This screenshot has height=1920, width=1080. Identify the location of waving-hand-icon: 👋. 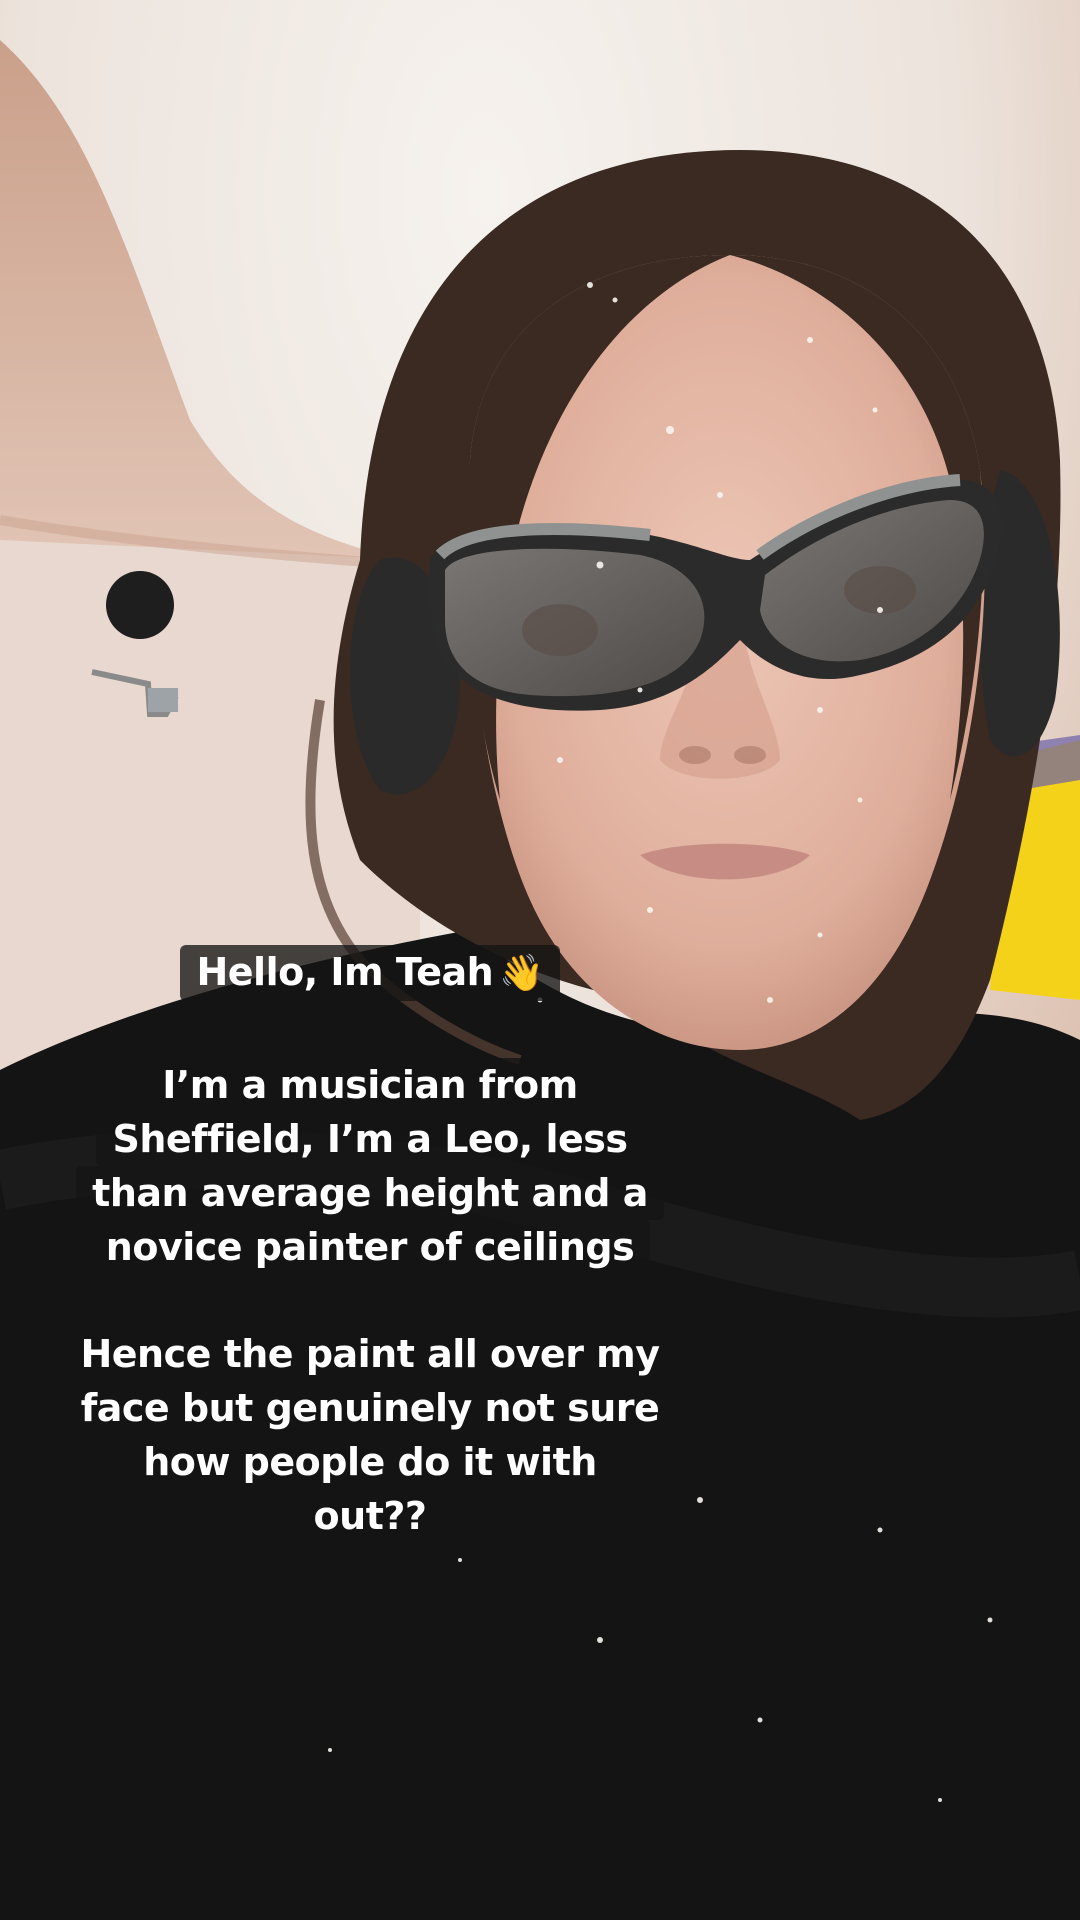
(521, 973).